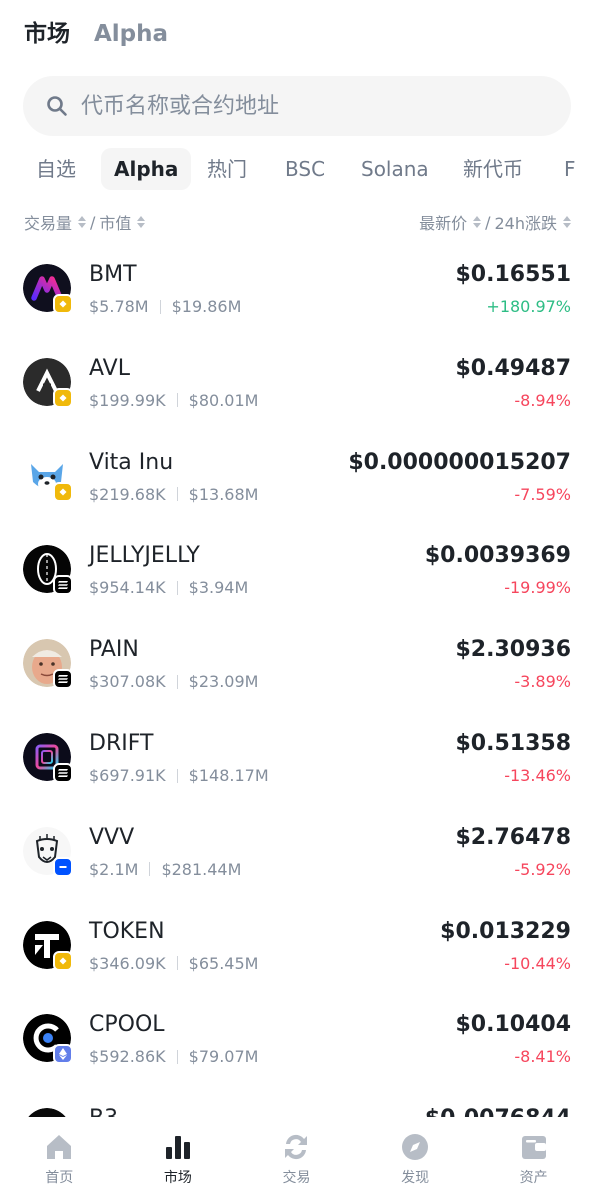 The image size is (593, 1200). What do you see at coordinates (525, 223) in the screenshot?
I see `sort-change-label: 24h涨跌` at bounding box center [525, 223].